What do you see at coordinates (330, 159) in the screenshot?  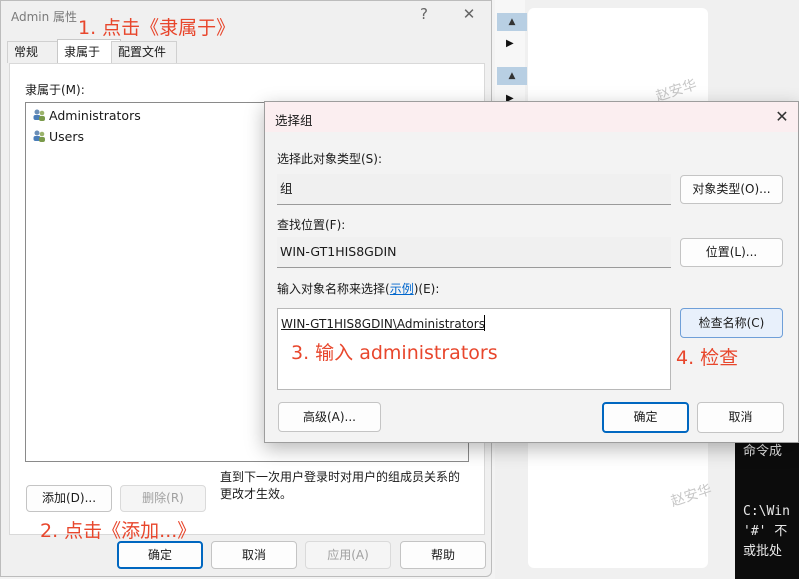 I see `object-type-label: 选择此对象类型(S):` at bounding box center [330, 159].